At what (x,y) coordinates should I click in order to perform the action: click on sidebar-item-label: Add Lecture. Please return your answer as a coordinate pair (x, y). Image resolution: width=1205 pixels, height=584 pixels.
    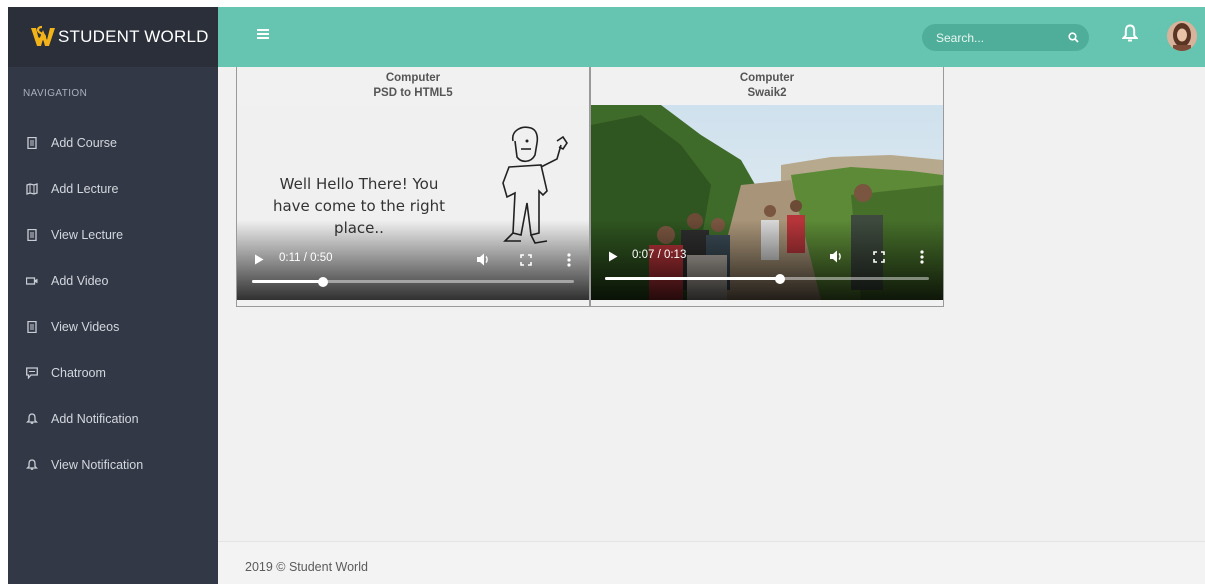
    Looking at the image, I should click on (85, 189).